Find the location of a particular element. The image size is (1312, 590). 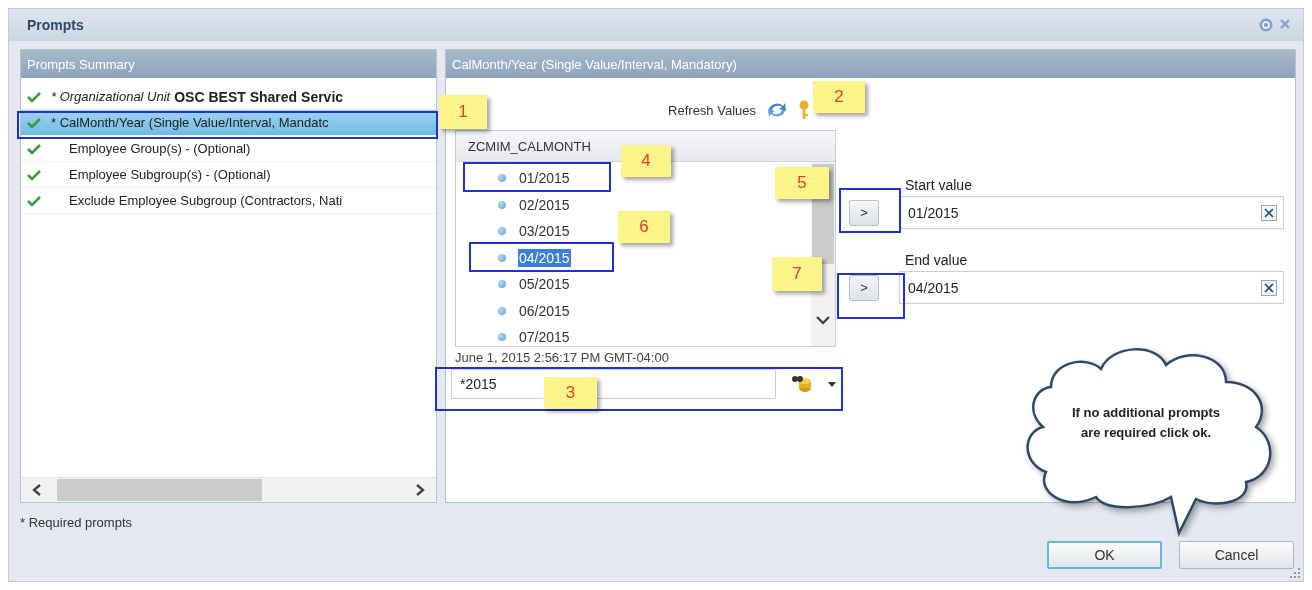

refresh-icon is located at coordinates (777, 110).